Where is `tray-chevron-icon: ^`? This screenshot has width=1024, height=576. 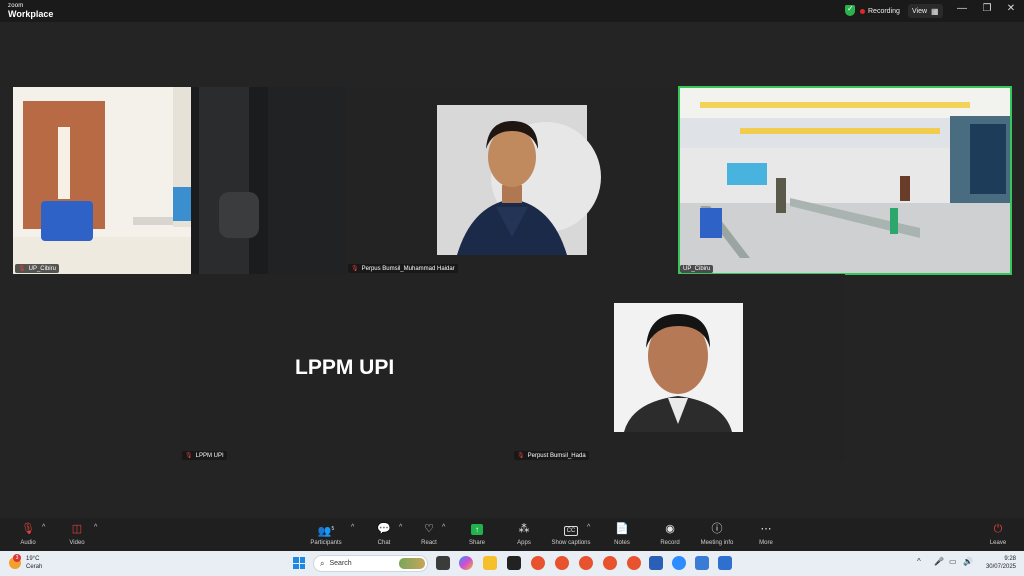 tray-chevron-icon: ^ is located at coordinates (919, 561).